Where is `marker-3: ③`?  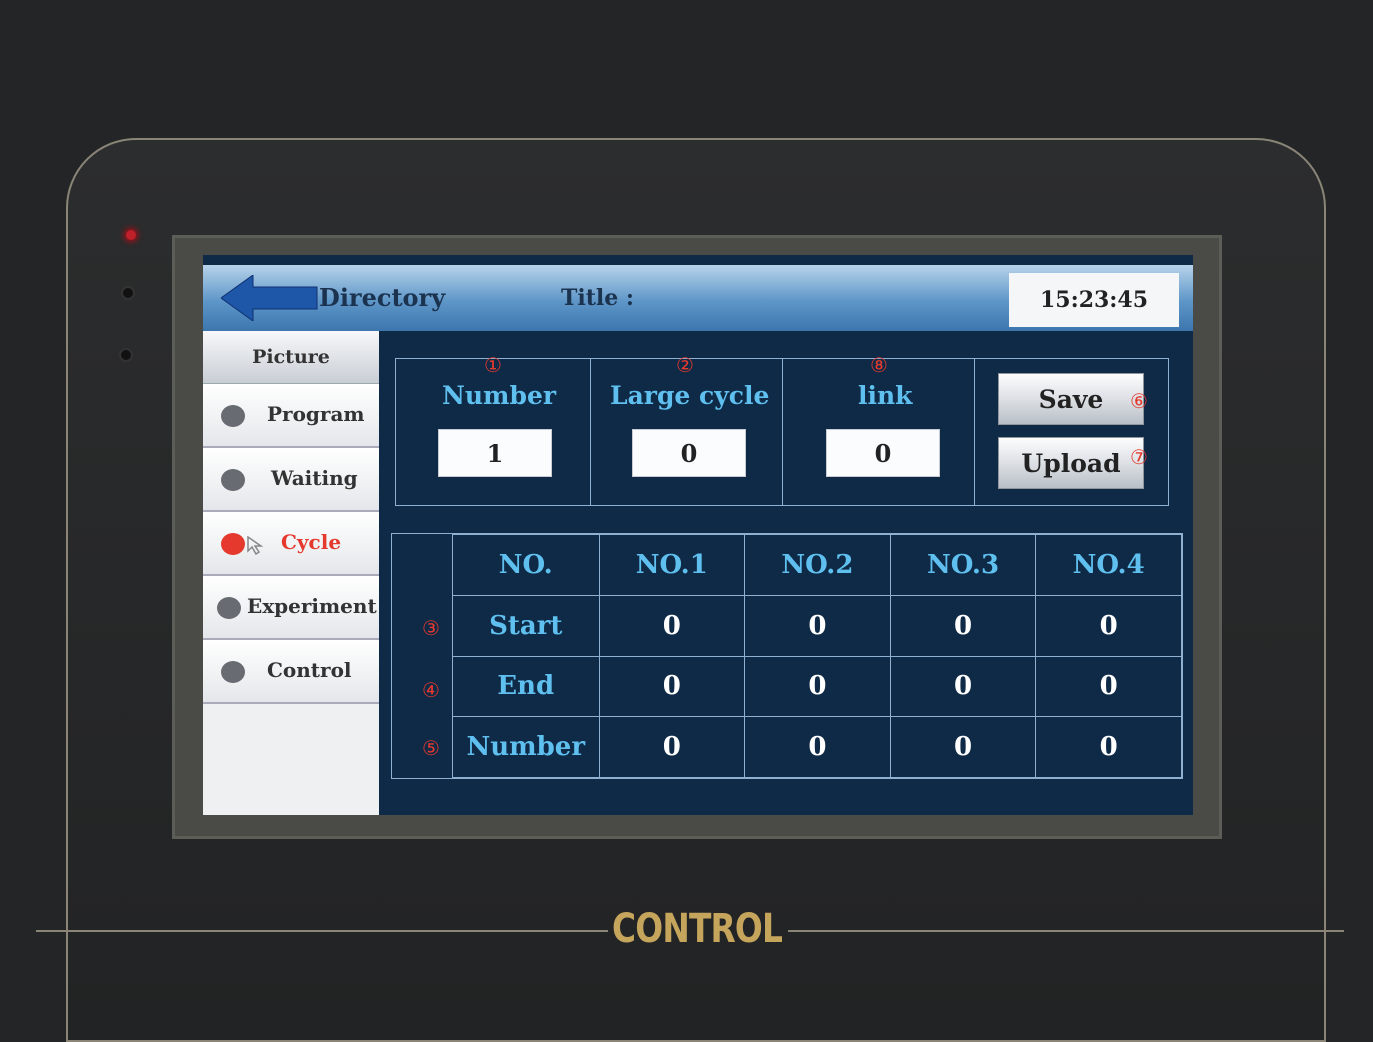 marker-3: ③ is located at coordinates (431, 628).